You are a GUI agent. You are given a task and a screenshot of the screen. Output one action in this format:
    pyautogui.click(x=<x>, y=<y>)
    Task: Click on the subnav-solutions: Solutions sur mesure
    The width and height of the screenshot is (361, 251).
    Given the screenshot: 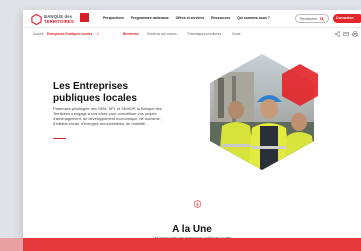 What is the action you would take?
    pyautogui.click(x=162, y=34)
    